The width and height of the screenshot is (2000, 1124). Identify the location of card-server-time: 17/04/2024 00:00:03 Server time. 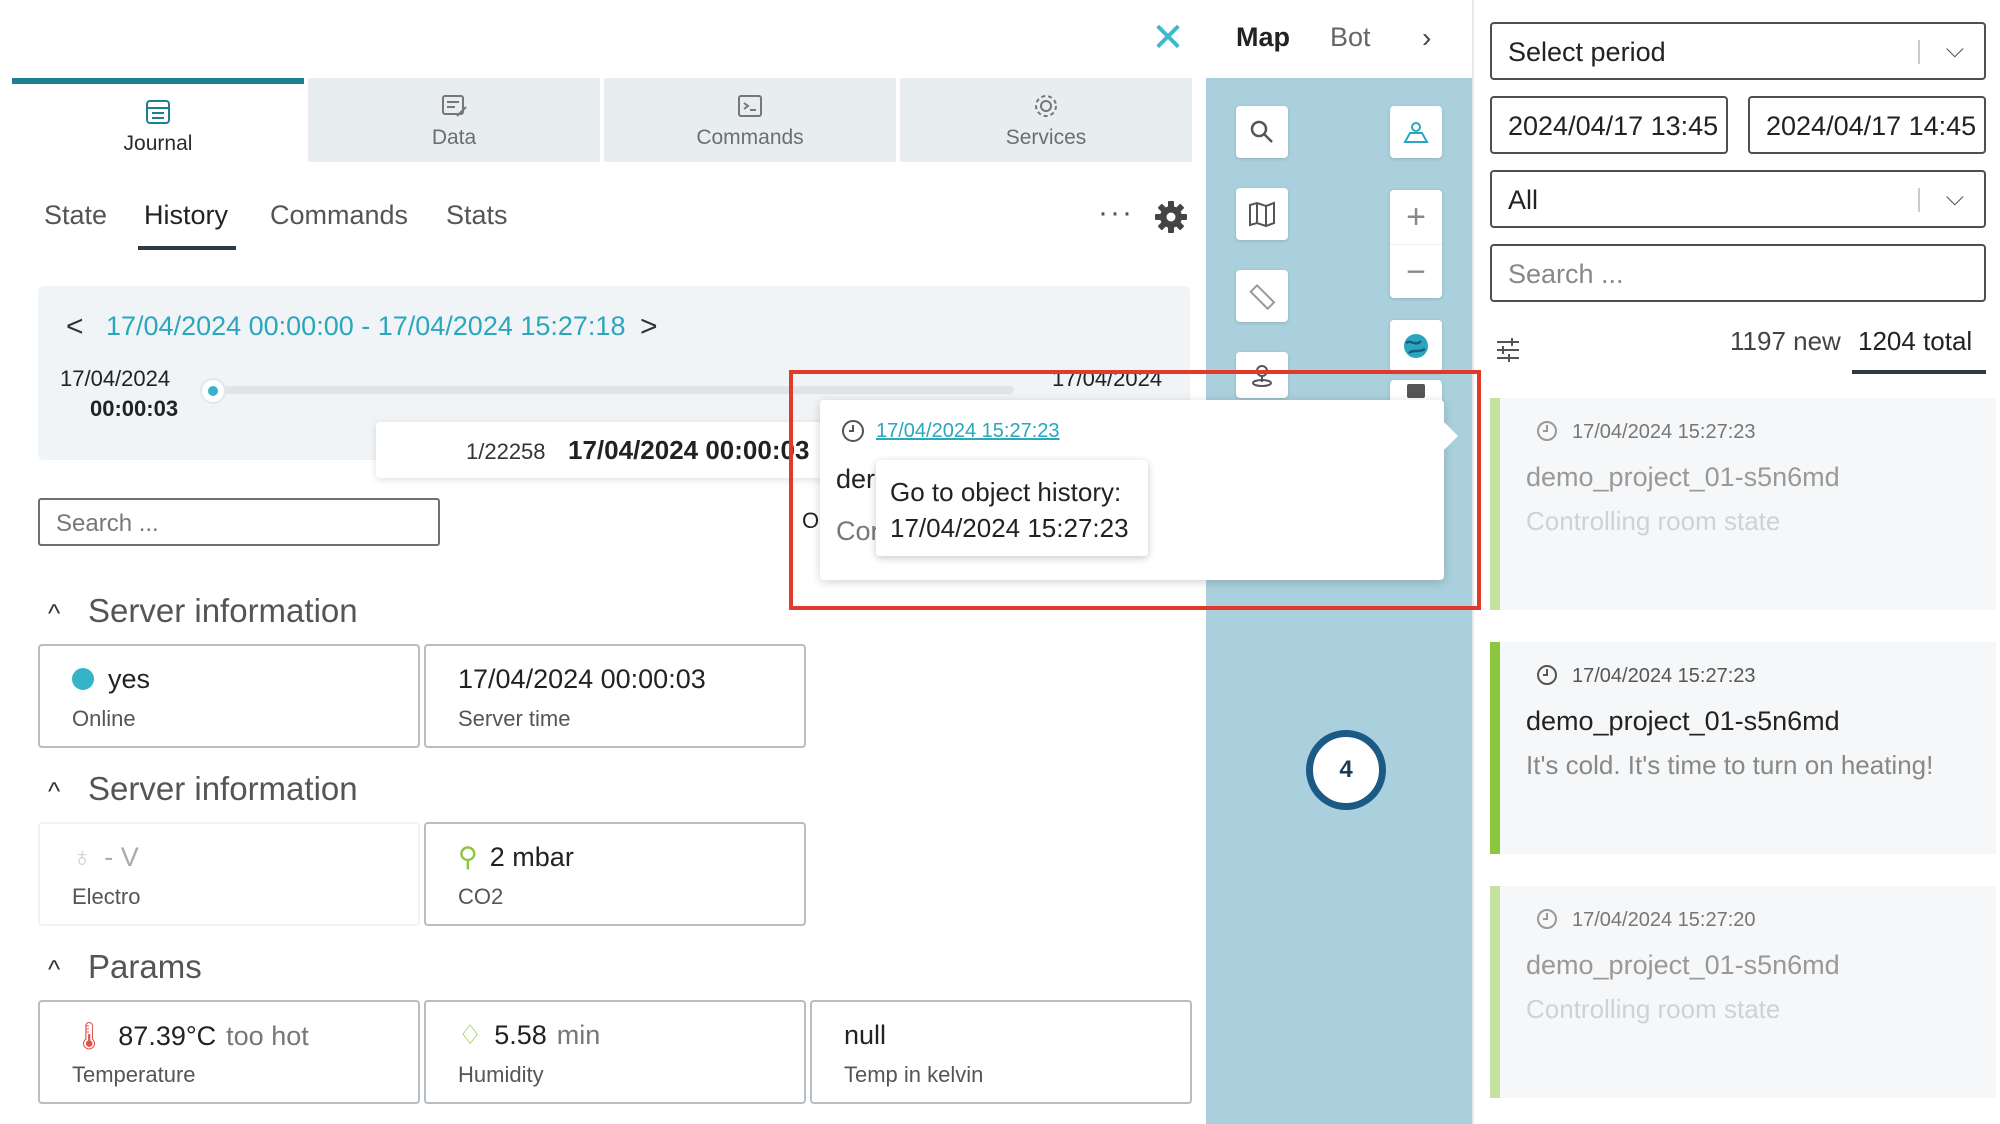
(615, 696).